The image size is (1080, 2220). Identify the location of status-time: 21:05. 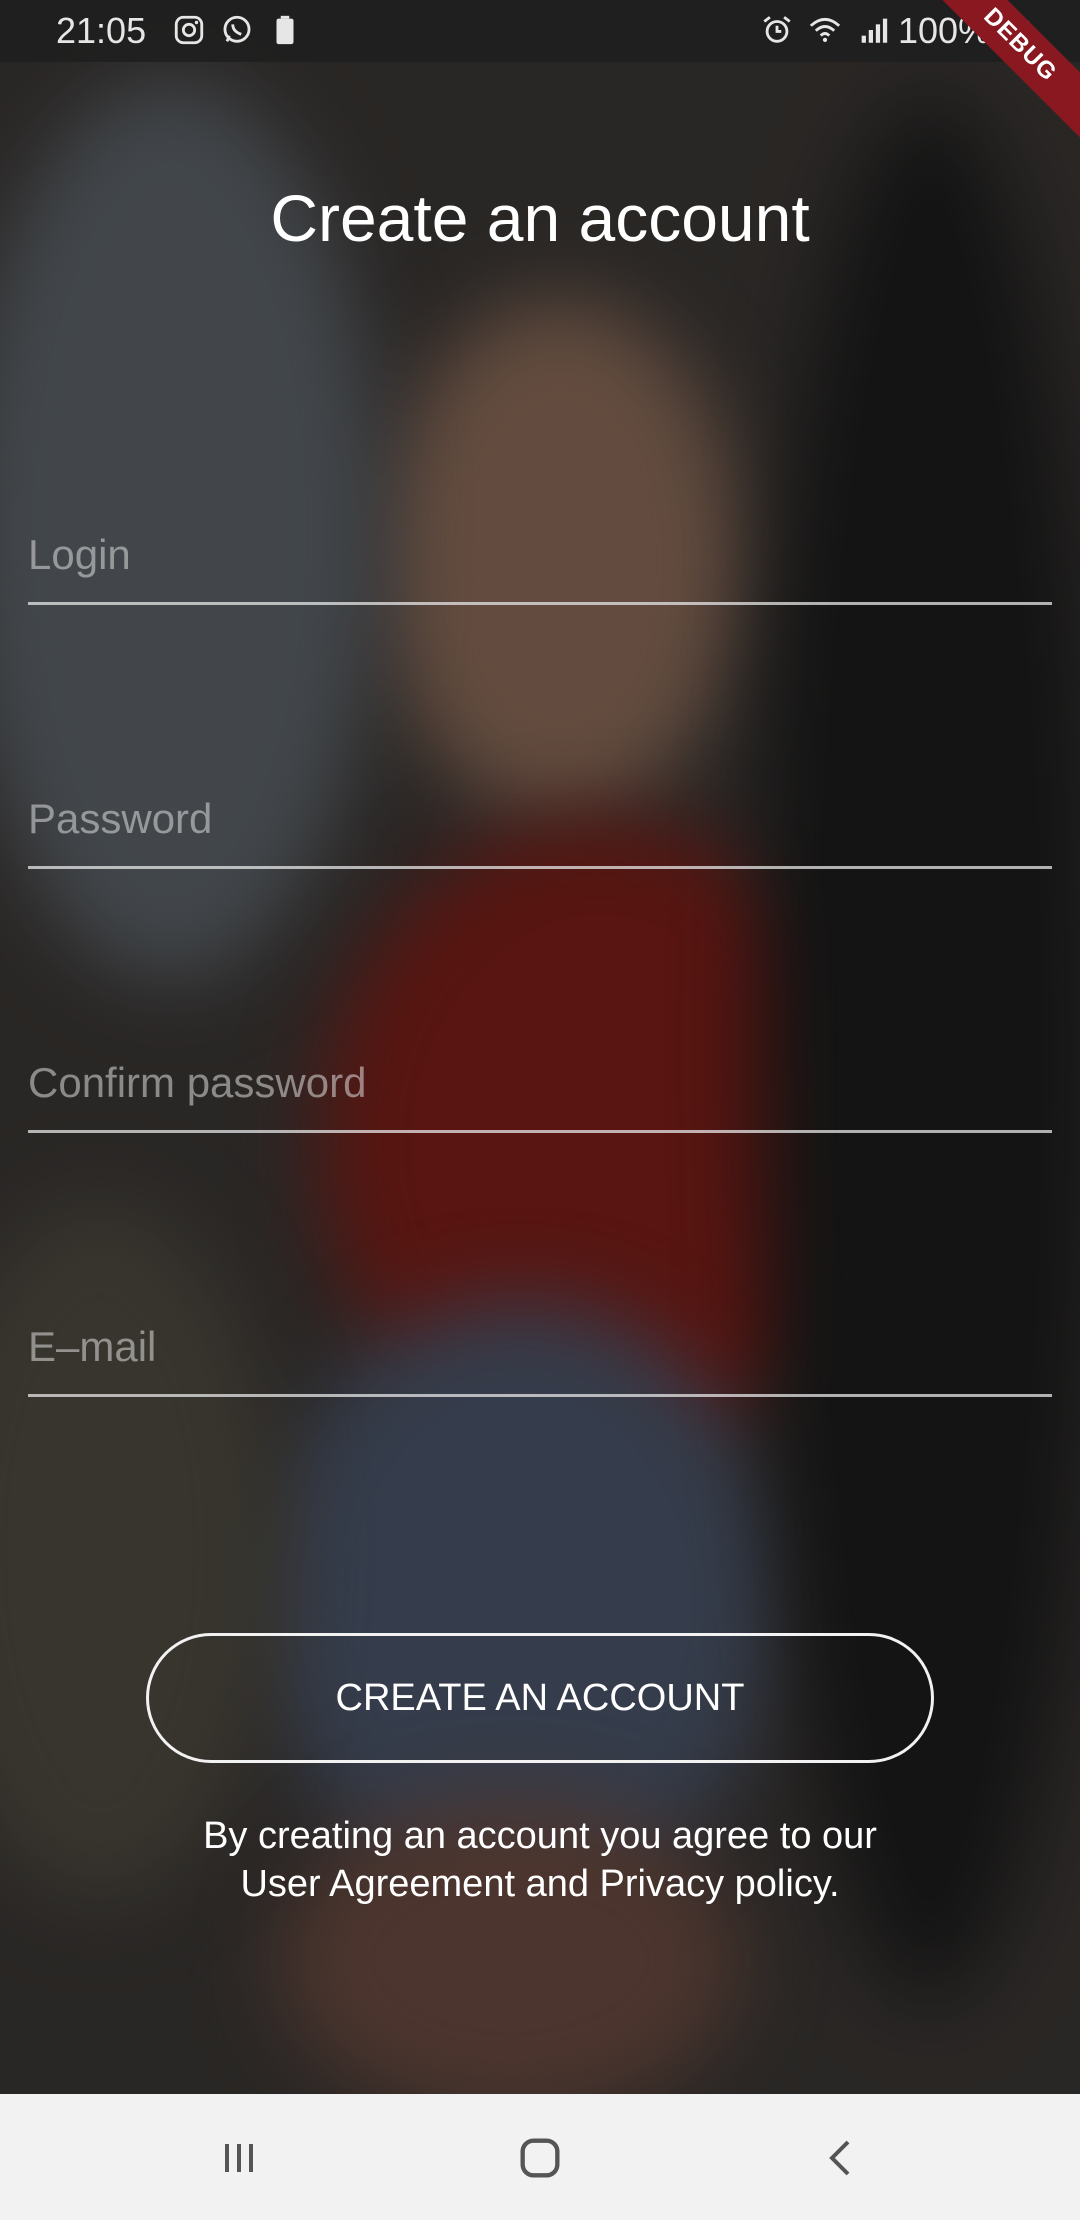
(101, 30).